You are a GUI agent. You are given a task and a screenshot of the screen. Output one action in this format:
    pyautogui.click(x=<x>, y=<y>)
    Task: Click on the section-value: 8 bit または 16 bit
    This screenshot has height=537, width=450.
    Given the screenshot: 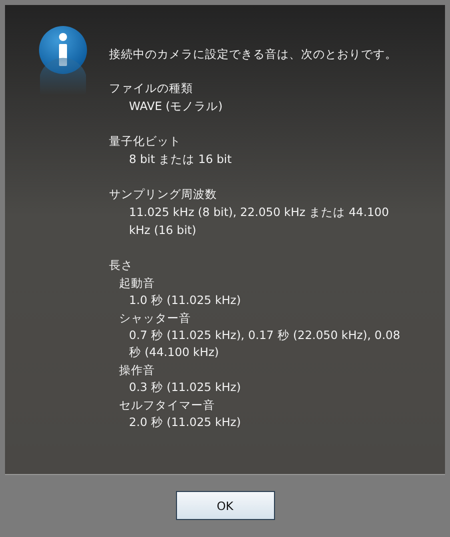 What is the action you would take?
    pyautogui.click(x=180, y=159)
    